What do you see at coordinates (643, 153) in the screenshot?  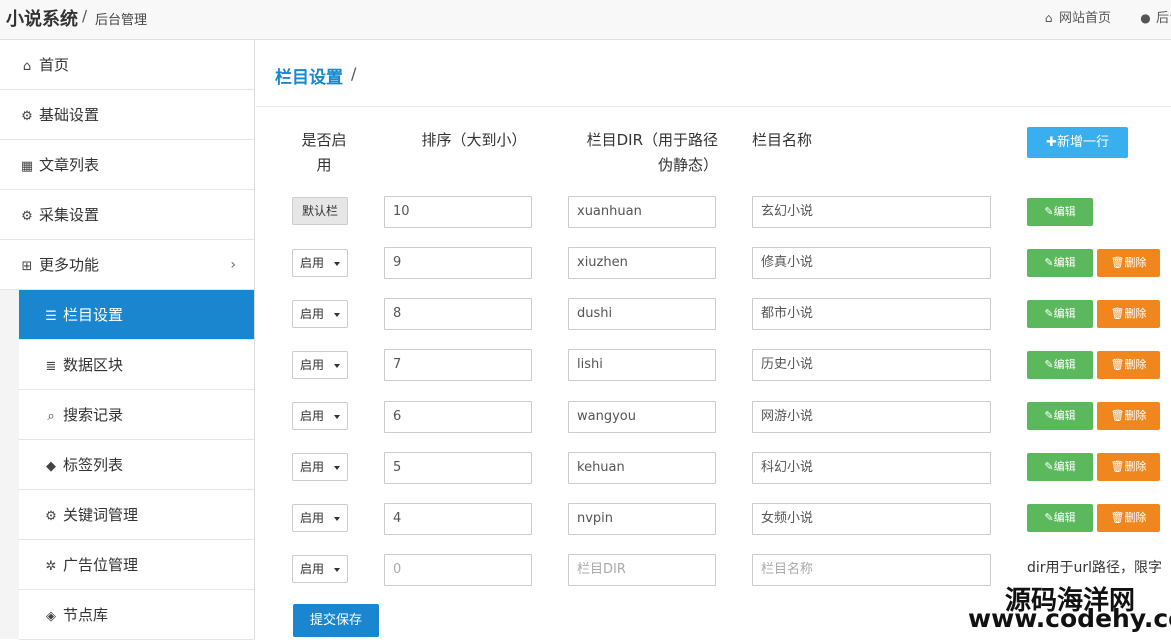 I see `column-header-dir: 栏目DIR（用于路径 伪静态）` at bounding box center [643, 153].